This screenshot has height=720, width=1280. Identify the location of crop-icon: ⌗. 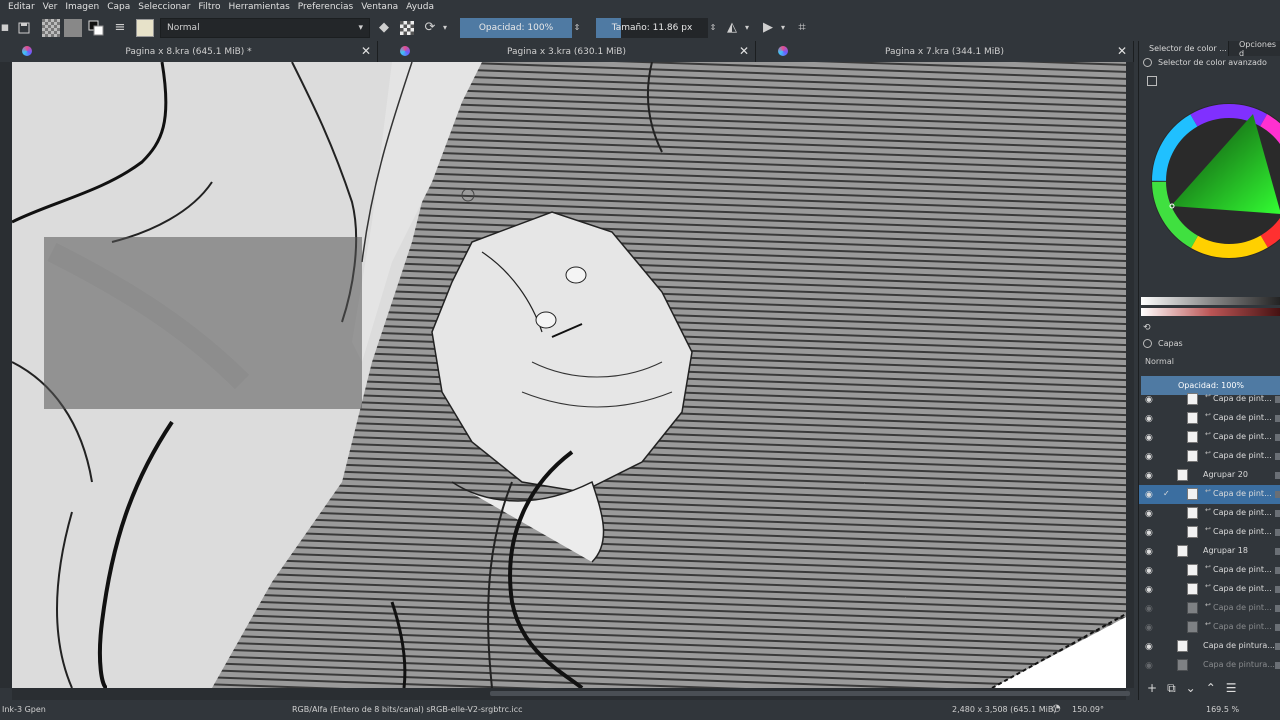
(802, 28).